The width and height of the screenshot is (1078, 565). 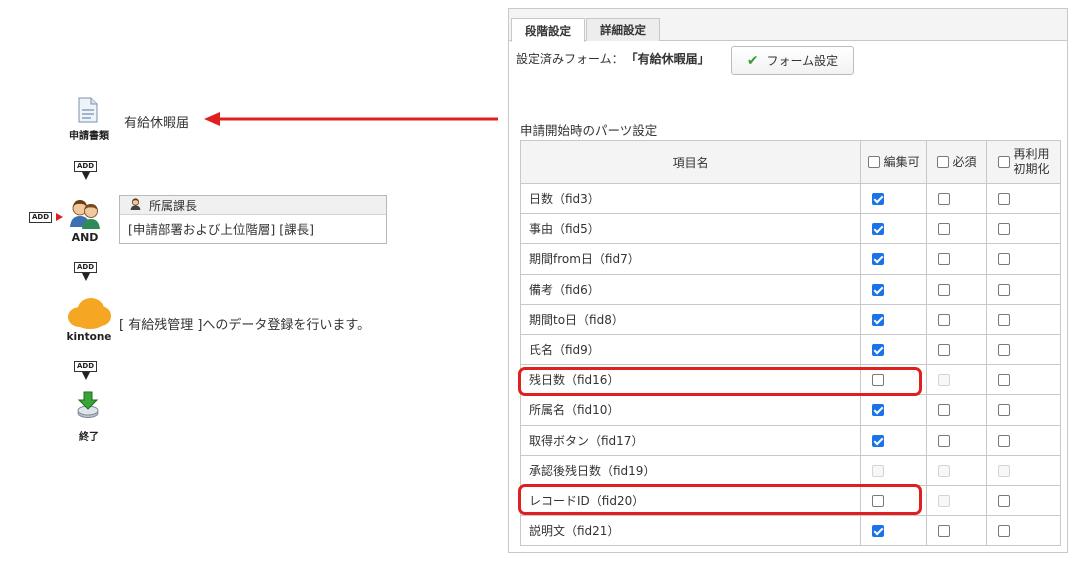 I want to click on tab-step-settings: 段階設定, so click(x=548, y=30).